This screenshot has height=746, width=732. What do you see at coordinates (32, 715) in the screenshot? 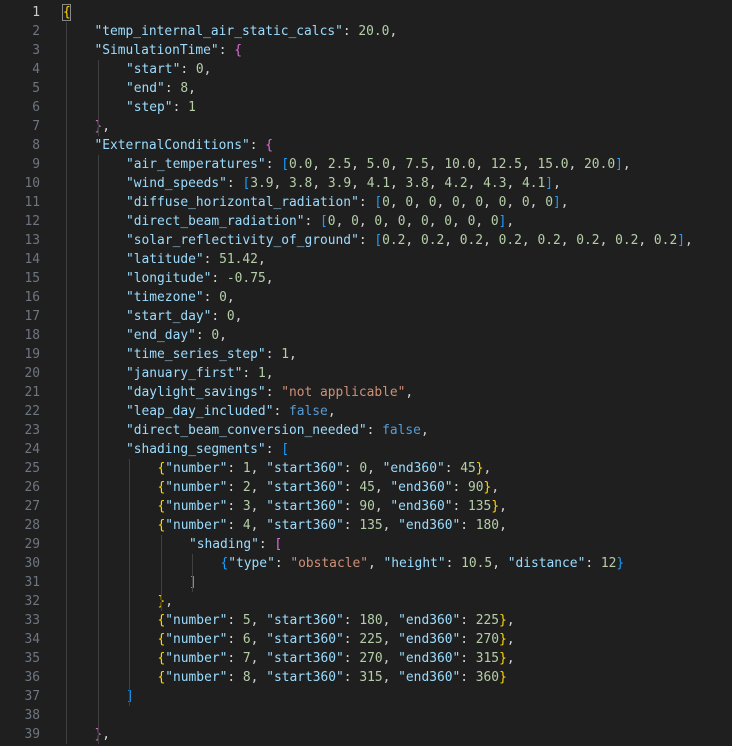
I see `line-number: 38` at bounding box center [32, 715].